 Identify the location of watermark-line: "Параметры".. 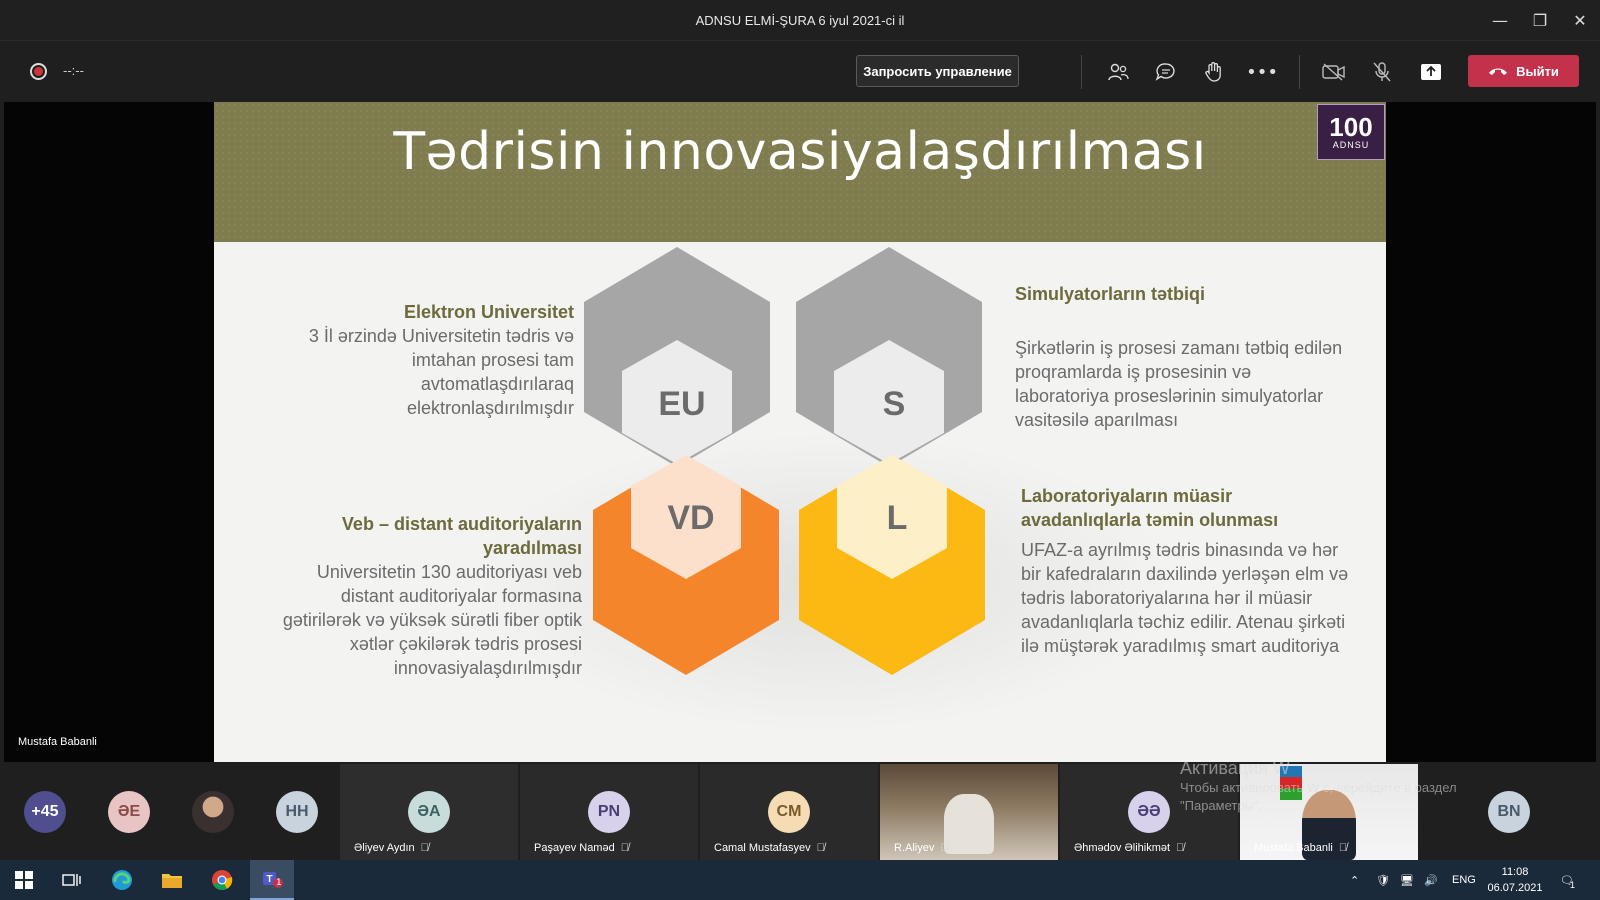
(1221, 805).